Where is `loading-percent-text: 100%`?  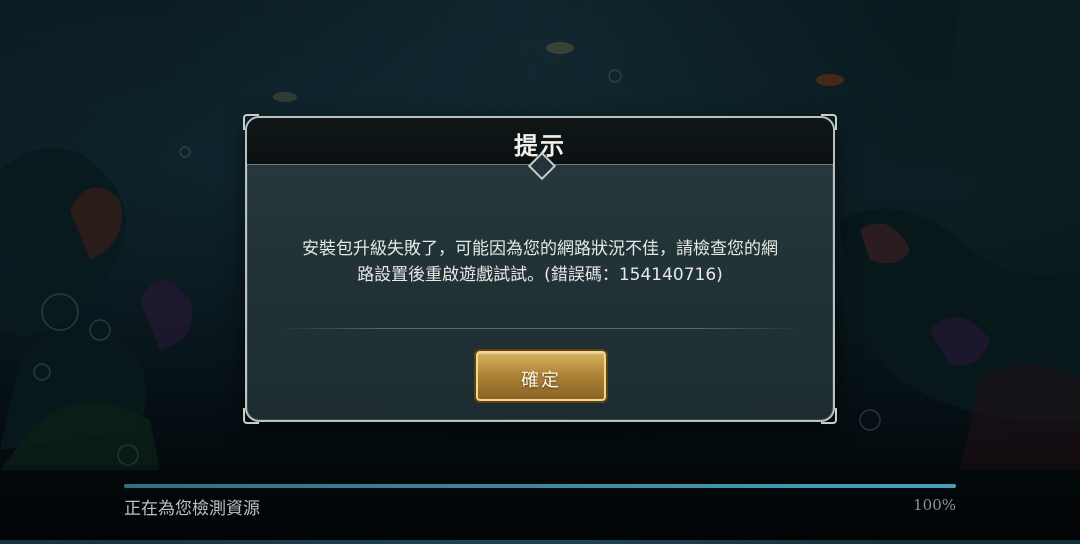
loading-percent-text: 100% is located at coordinates (934, 505).